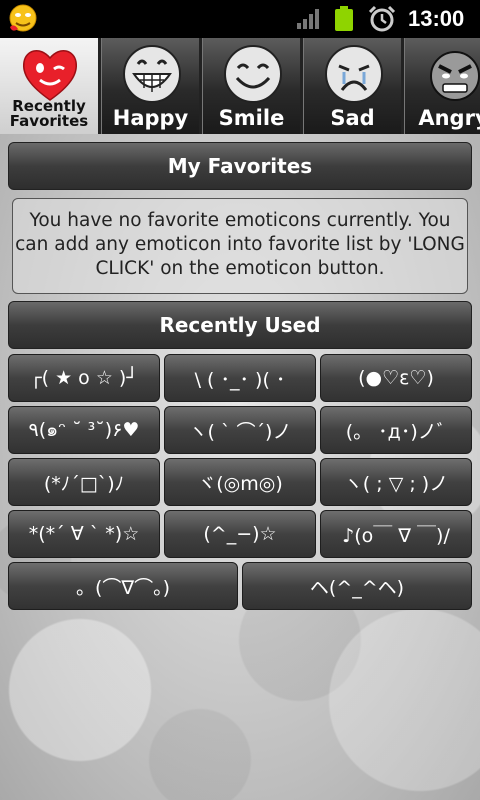  What do you see at coordinates (84, 482) in the screenshot?
I see `emoticon-button: (*ﾉ´□`)ﾉ` at bounding box center [84, 482].